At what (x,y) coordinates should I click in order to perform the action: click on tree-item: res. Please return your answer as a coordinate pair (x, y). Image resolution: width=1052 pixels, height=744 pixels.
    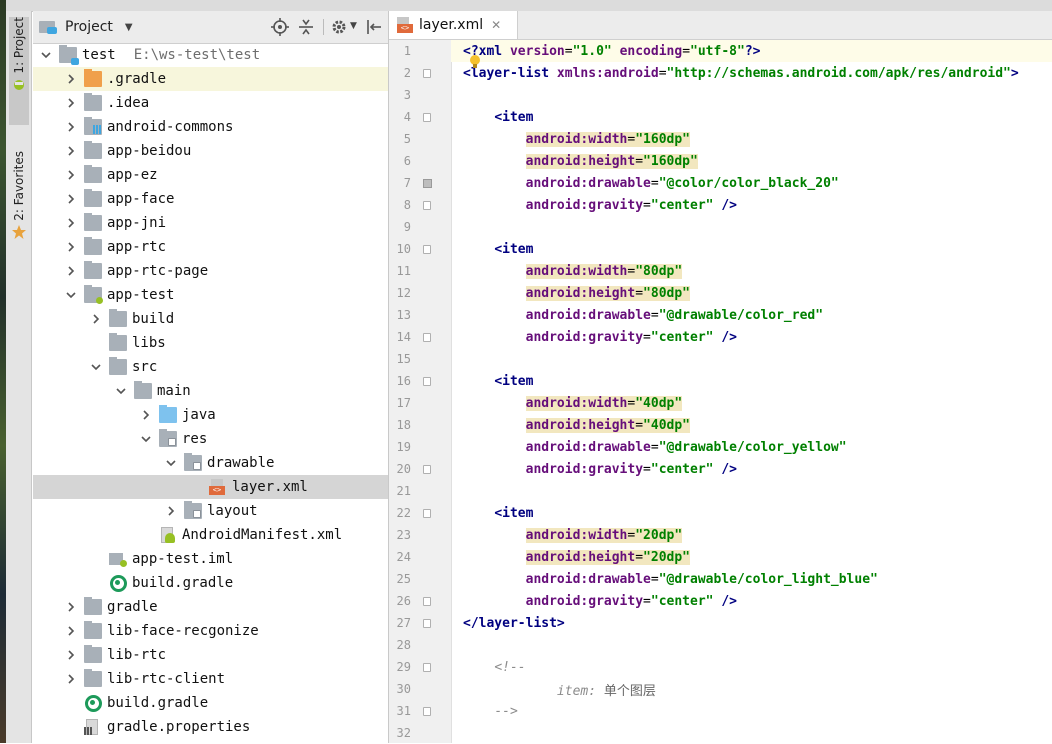
    Looking at the image, I should click on (210, 439).